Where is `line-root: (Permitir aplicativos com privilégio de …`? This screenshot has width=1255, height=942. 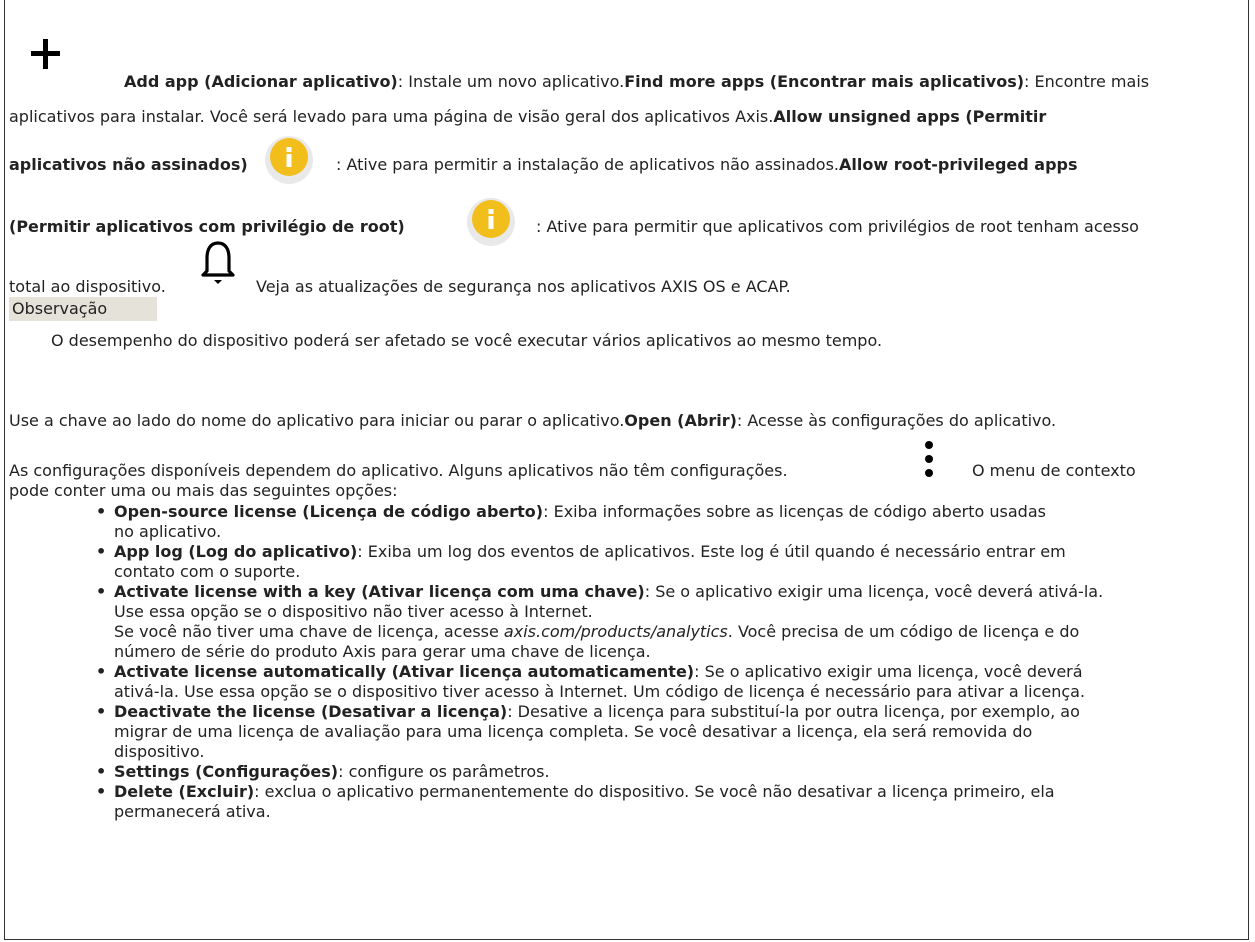 line-root: (Permitir aplicativos com privilégio de … is located at coordinates (207, 226).